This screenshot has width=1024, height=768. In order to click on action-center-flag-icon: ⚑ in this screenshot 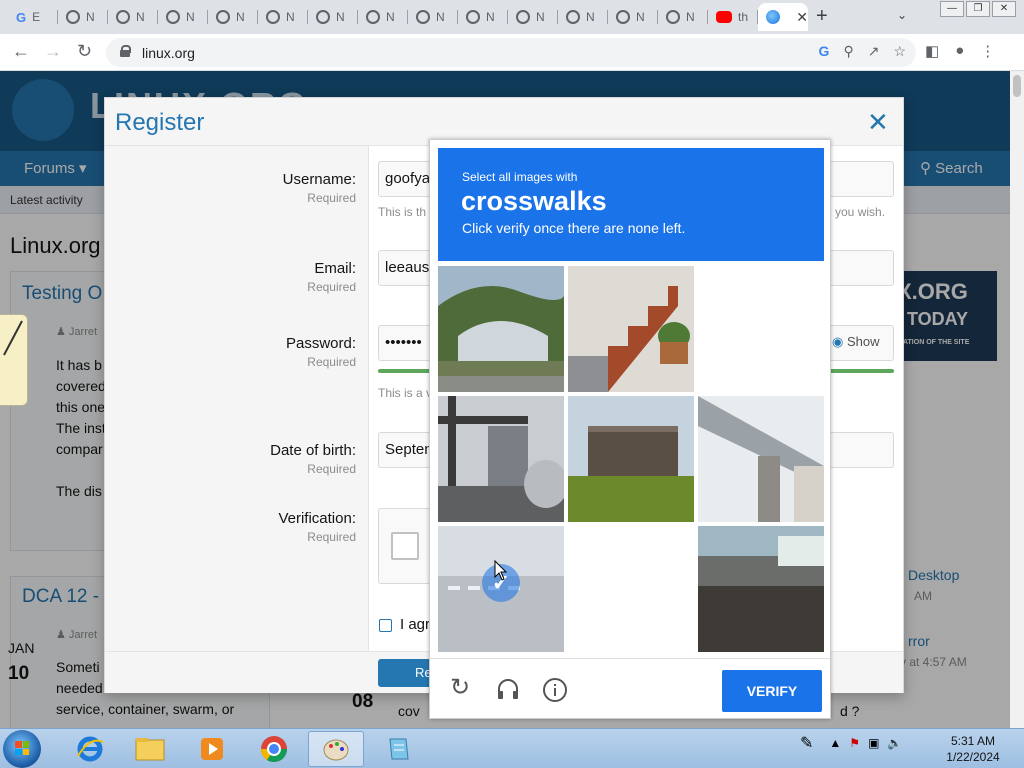, I will do `click(854, 743)`.